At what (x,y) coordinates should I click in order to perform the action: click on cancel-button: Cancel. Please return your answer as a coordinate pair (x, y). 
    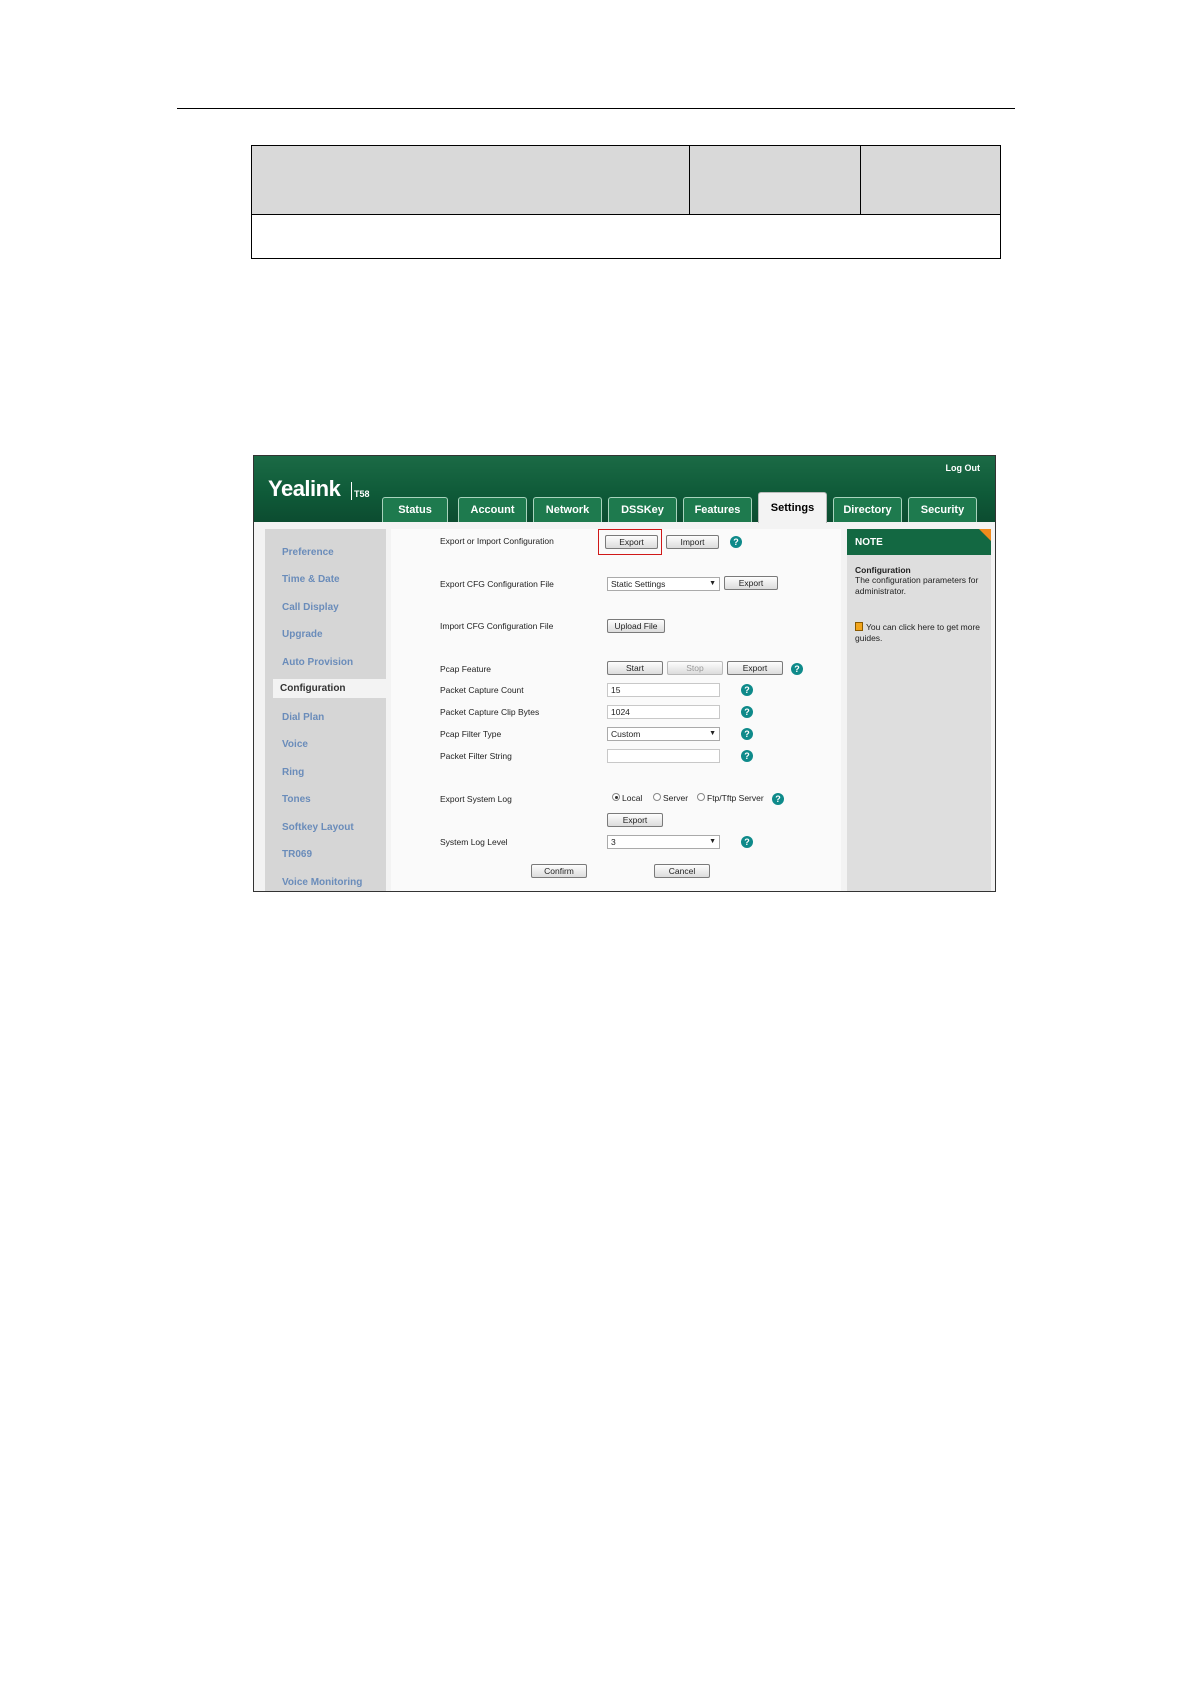
    Looking at the image, I should click on (682, 871).